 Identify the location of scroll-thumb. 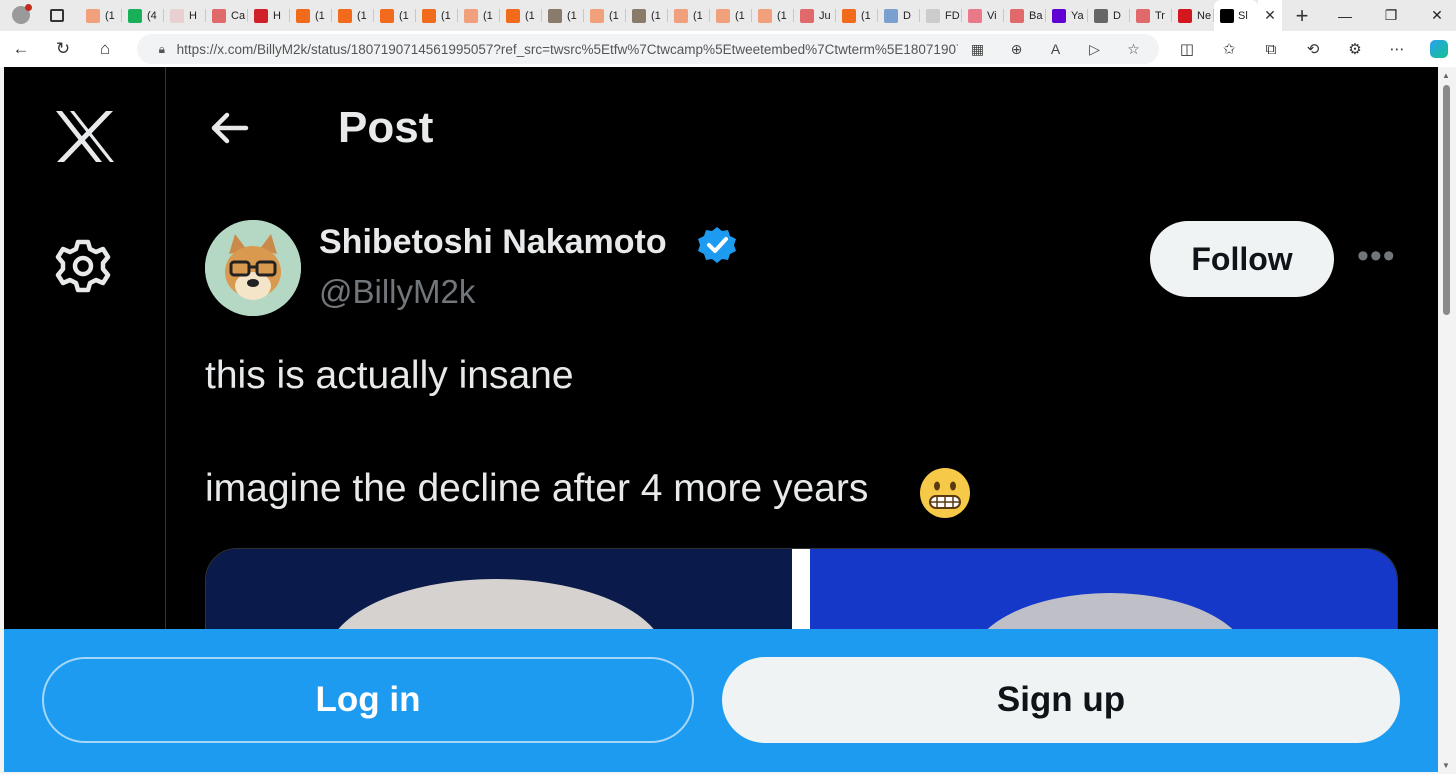
(1446, 200).